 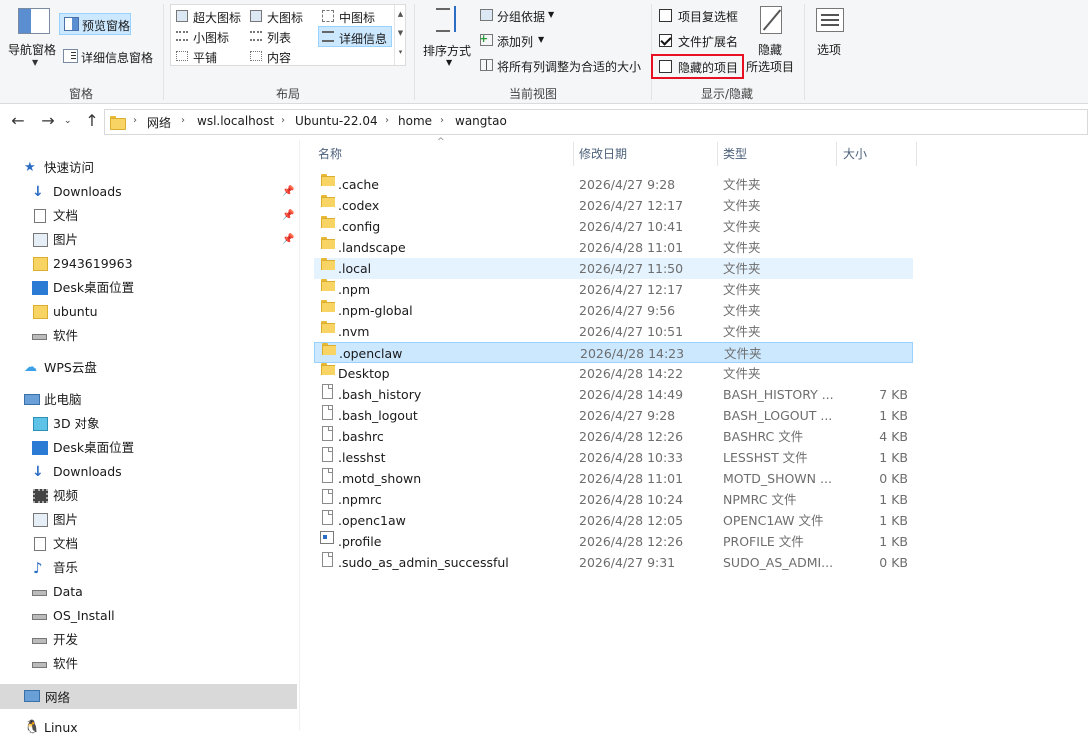 I want to click on column-header-type: 类型, so click(x=779, y=154).